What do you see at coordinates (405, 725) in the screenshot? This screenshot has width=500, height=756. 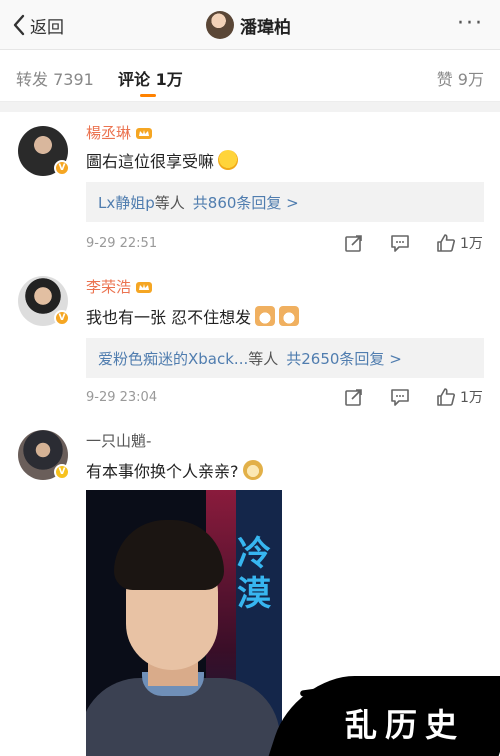 I see `watermark-text: 乱历史` at bounding box center [405, 725].